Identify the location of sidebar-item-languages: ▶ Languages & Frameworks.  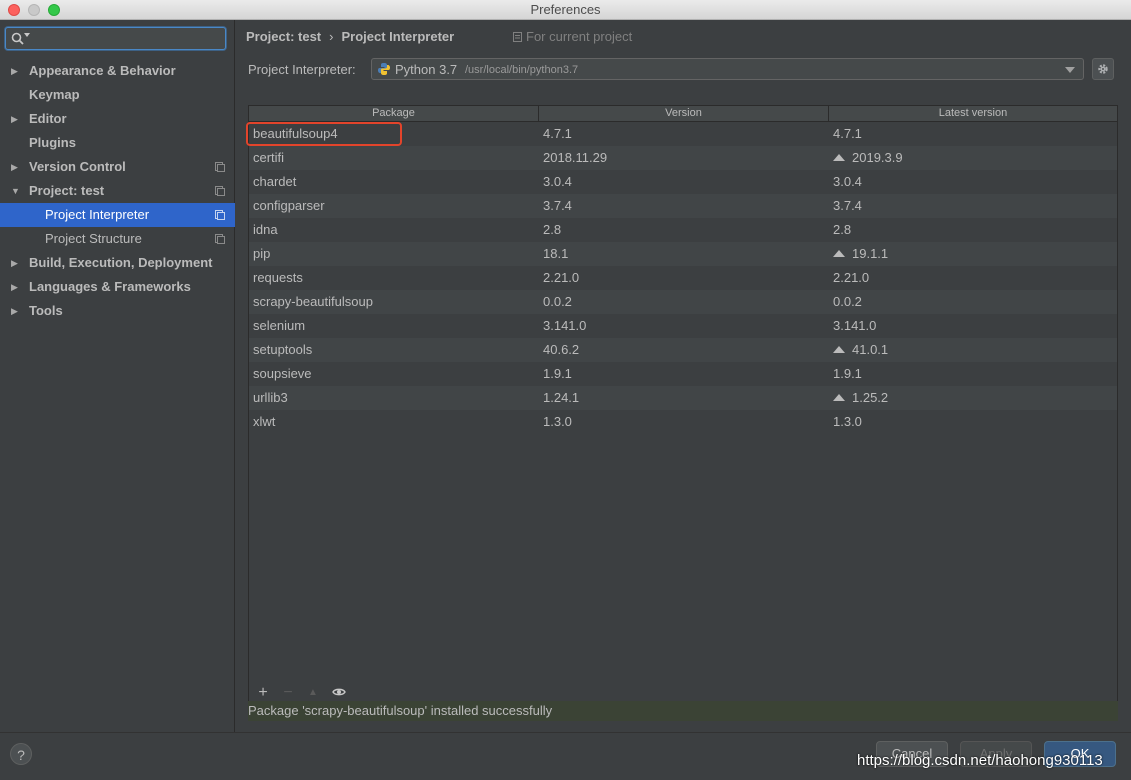
(117, 287).